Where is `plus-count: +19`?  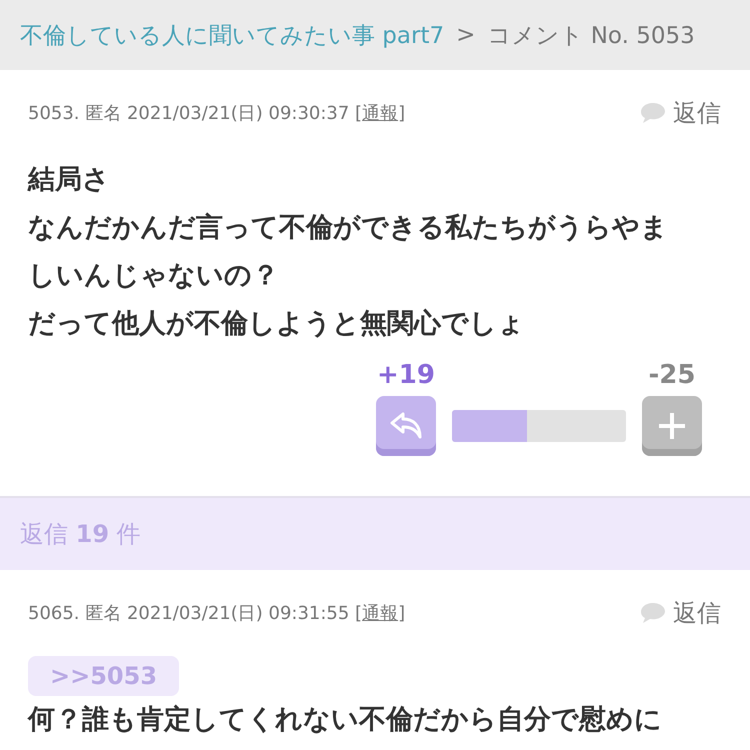 plus-count: +19 is located at coordinates (406, 375).